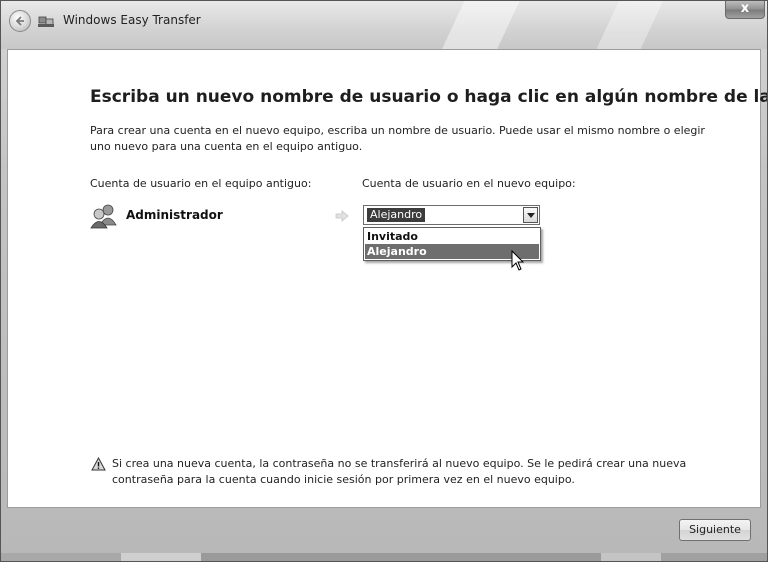  What do you see at coordinates (342, 216) in the screenshot?
I see `right-arrow-icon` at bounding box center [342, 216].